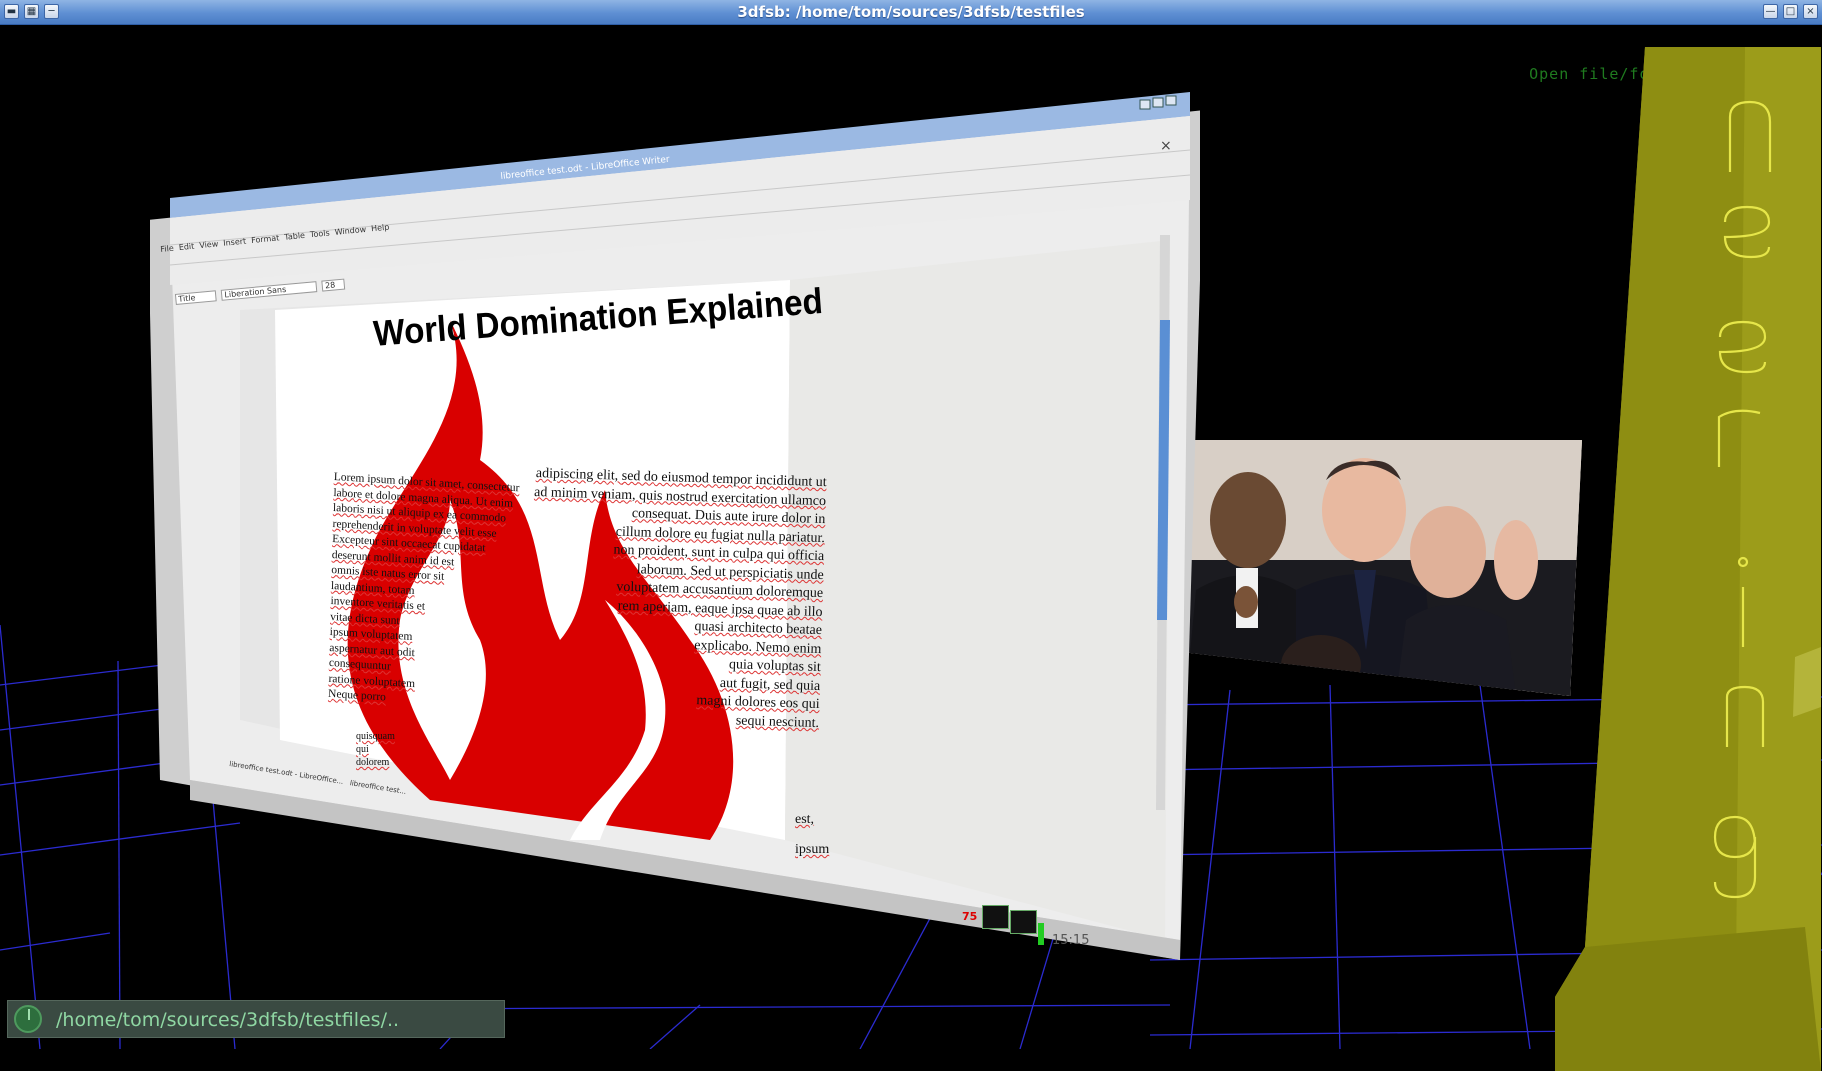  I want to click on path-bar: /home/tom/sources/3dfsb/testfiles/.., so click(256, 1019).